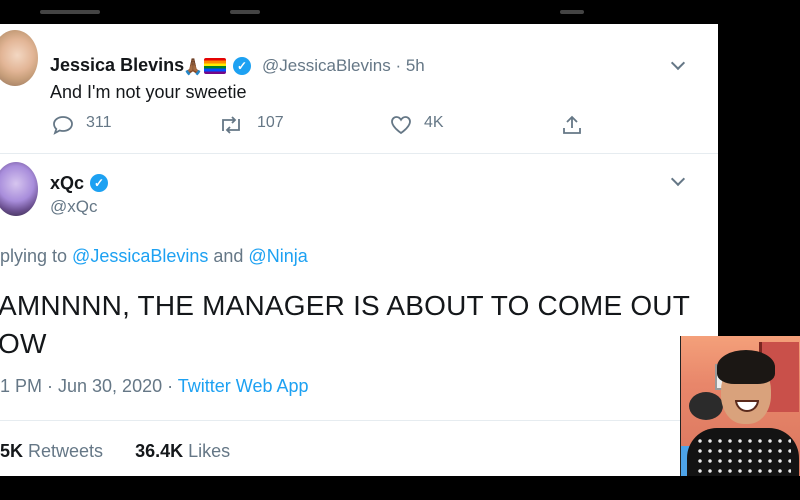 This screenshot has width=800, height=500. What do you see at coordinates (572, 127) in the screenshot?
I see `share-icon` at bounding box center [572, 127].